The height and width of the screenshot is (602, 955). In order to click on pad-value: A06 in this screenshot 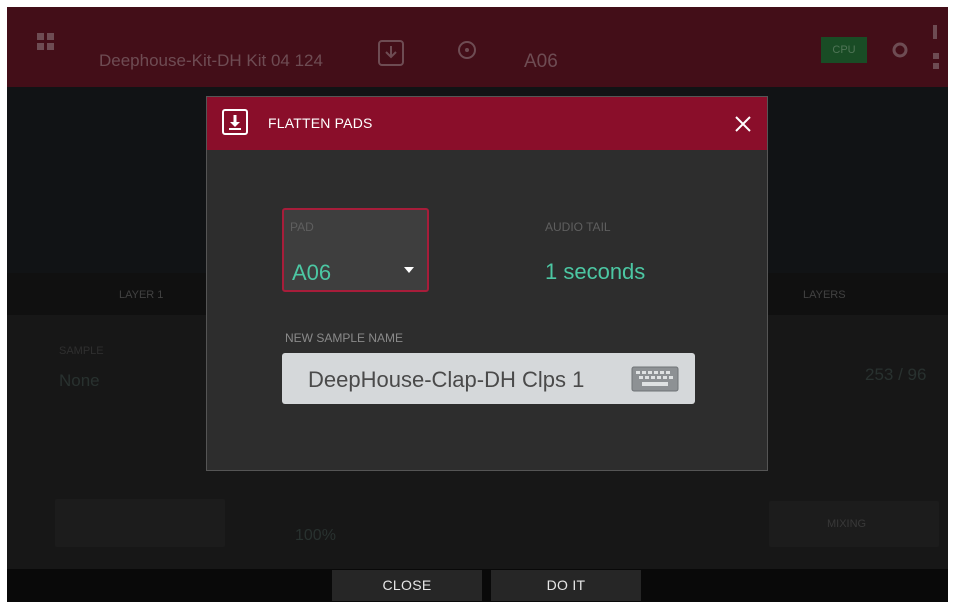, I will do `click(312, 272)`.